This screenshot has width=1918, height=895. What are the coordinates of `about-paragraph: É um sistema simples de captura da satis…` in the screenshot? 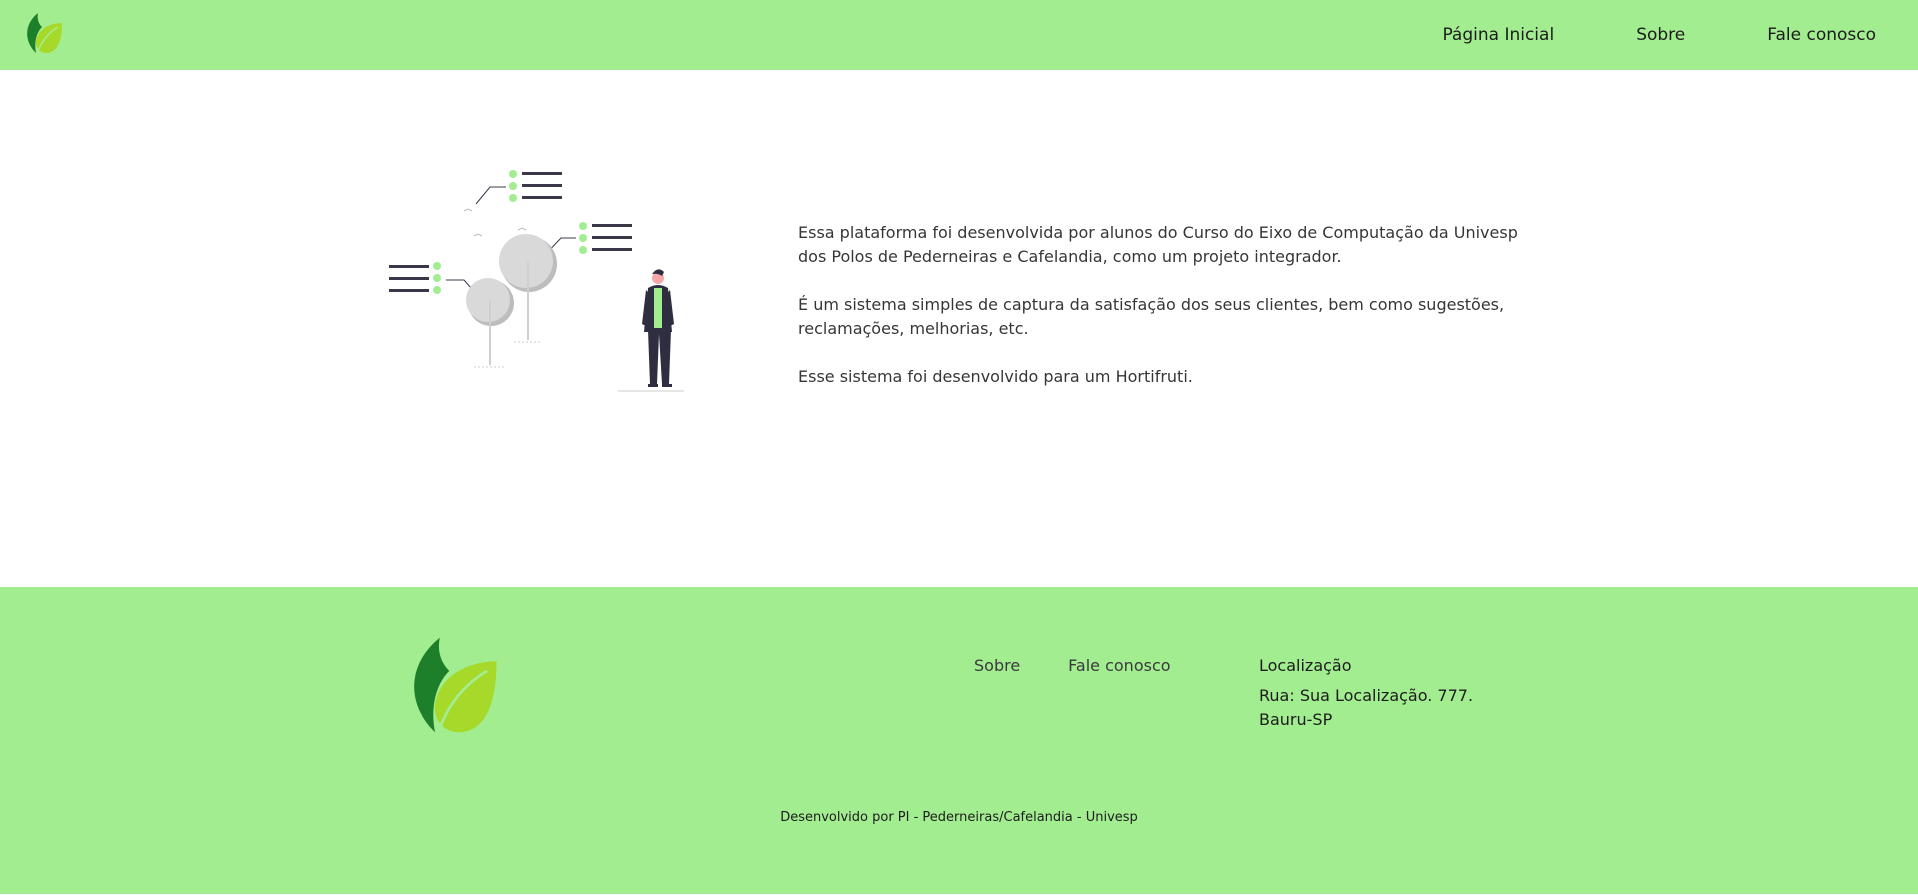 It's located at (1151, 316).